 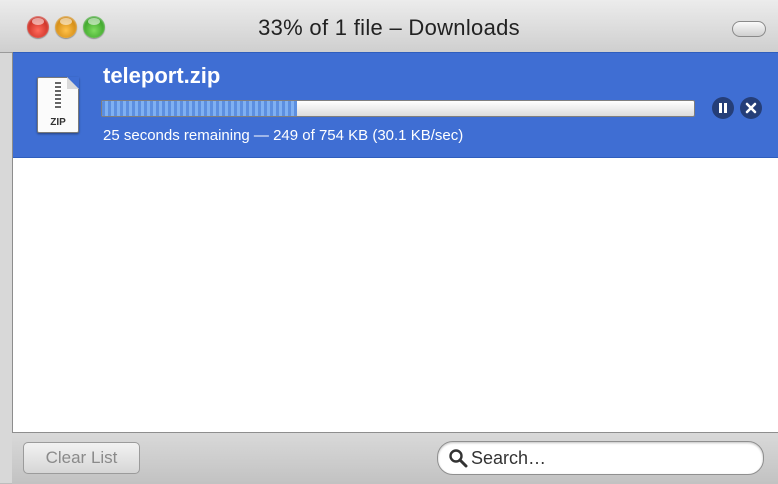 I want to click on pause-icon, so click(x=723, y=108).